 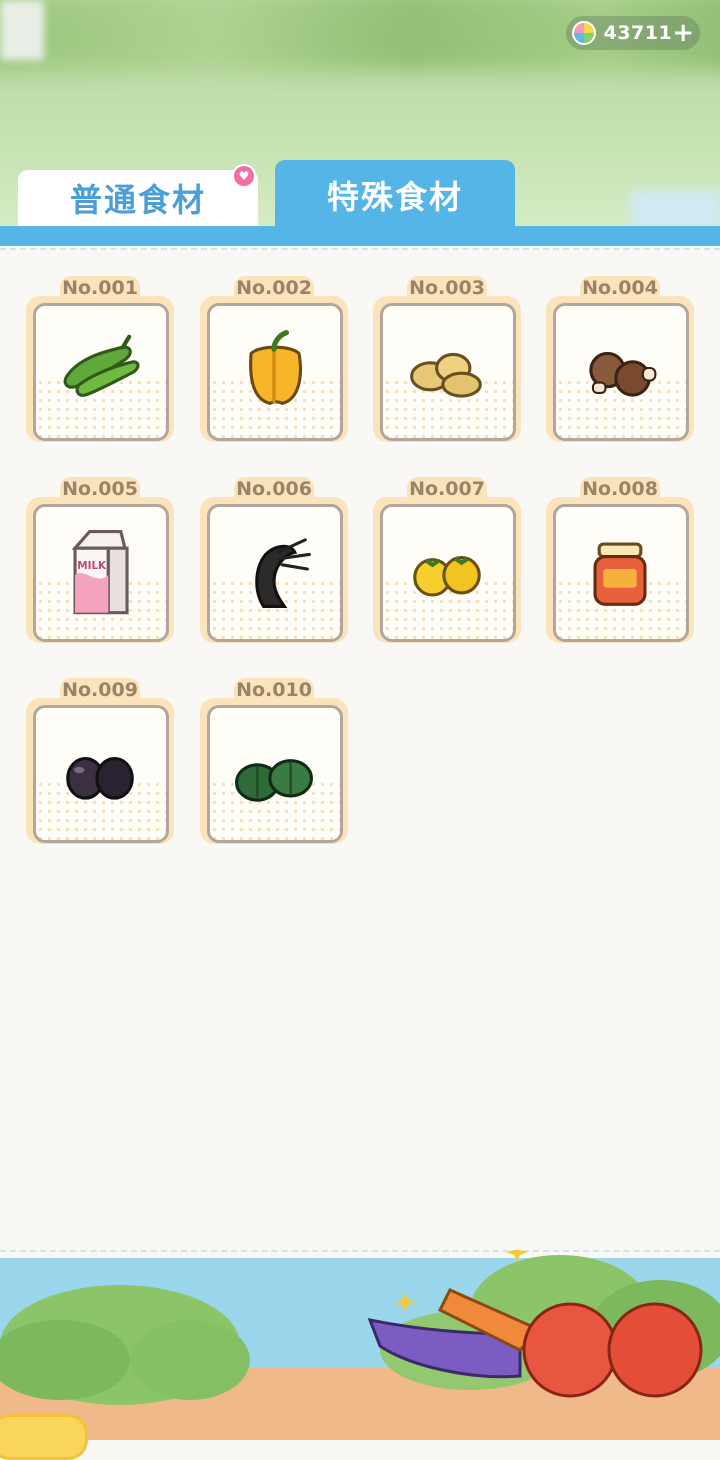 I want to click on mushrooms-icon, so click(x=623, y=374).